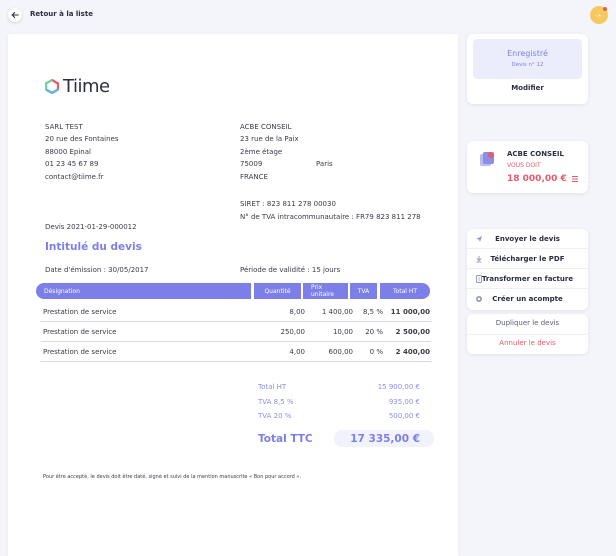 The width and height of the screenshot is (616, 556). What do you see at coordinates (297, 312) in the screenshot?
I see `cell-quantity: 8,00` at bounding box center [297, 312].